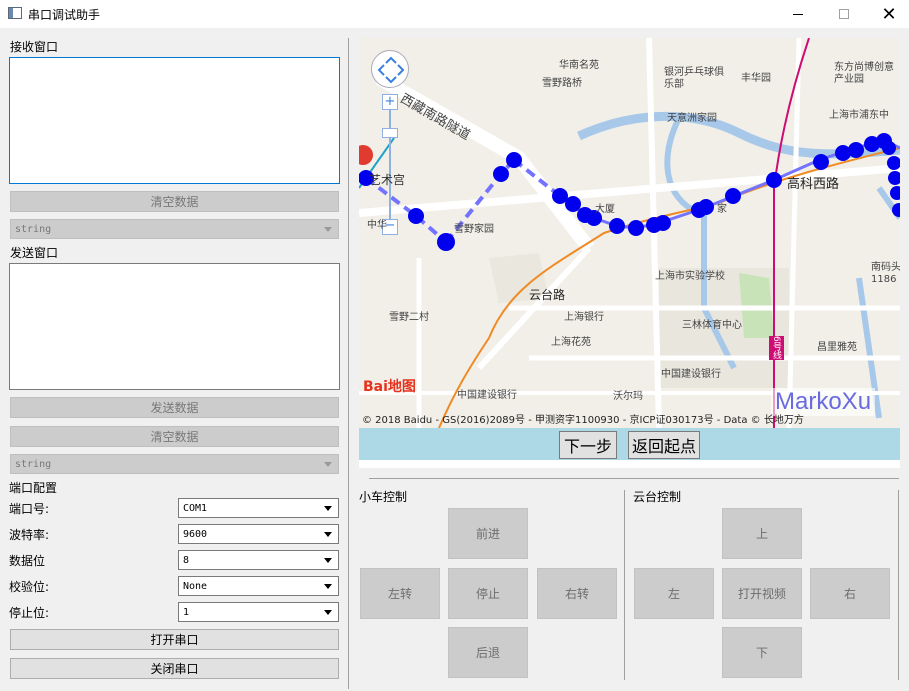  I want to click on minimize-icon, so click(798, 14).